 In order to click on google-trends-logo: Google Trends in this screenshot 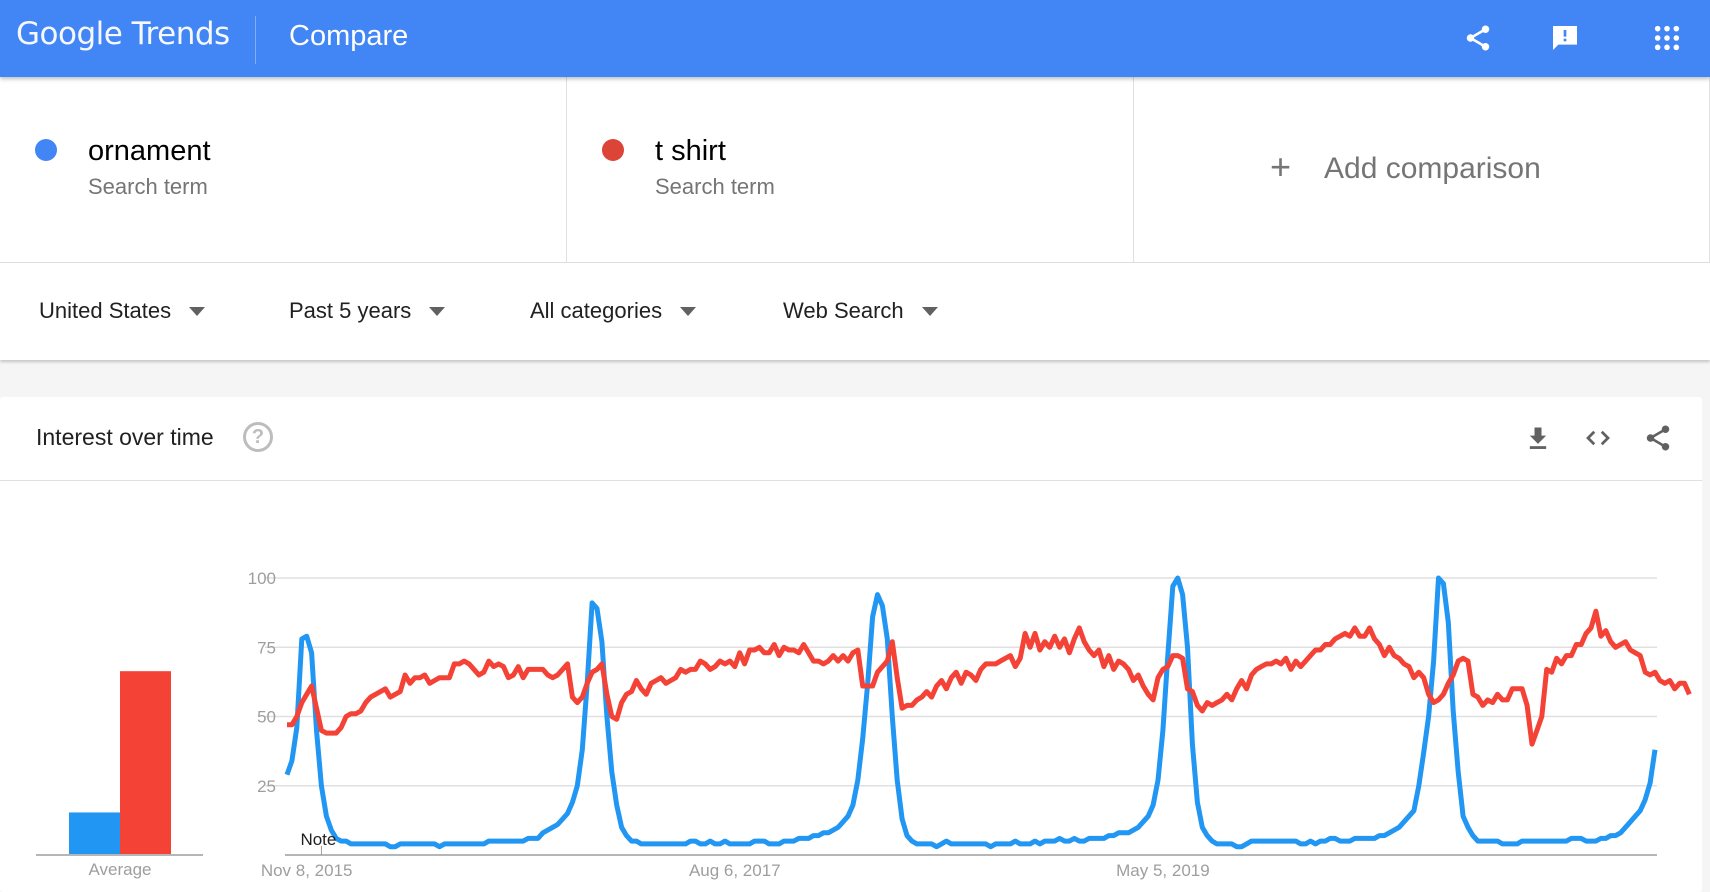, I will do `click(123, 34)`.